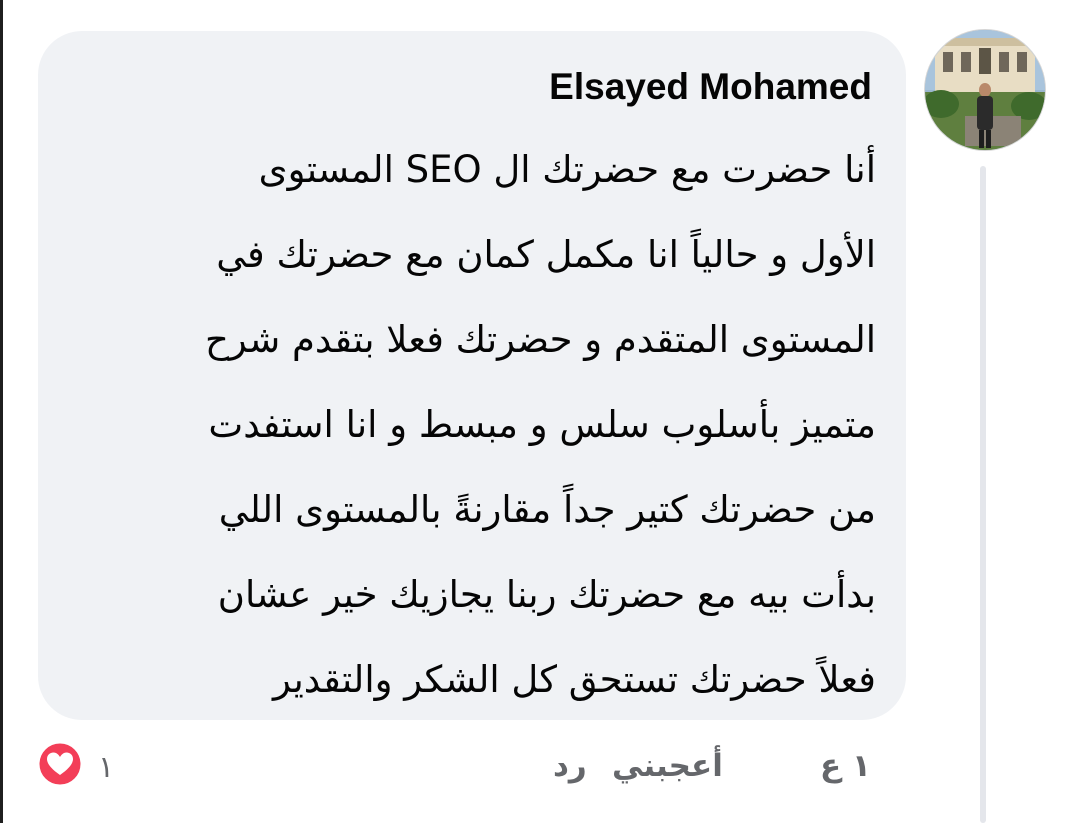 The height and width of the screenshot is (823, 1080). I want to click on like-button: أعجبني, so click(667, 766).